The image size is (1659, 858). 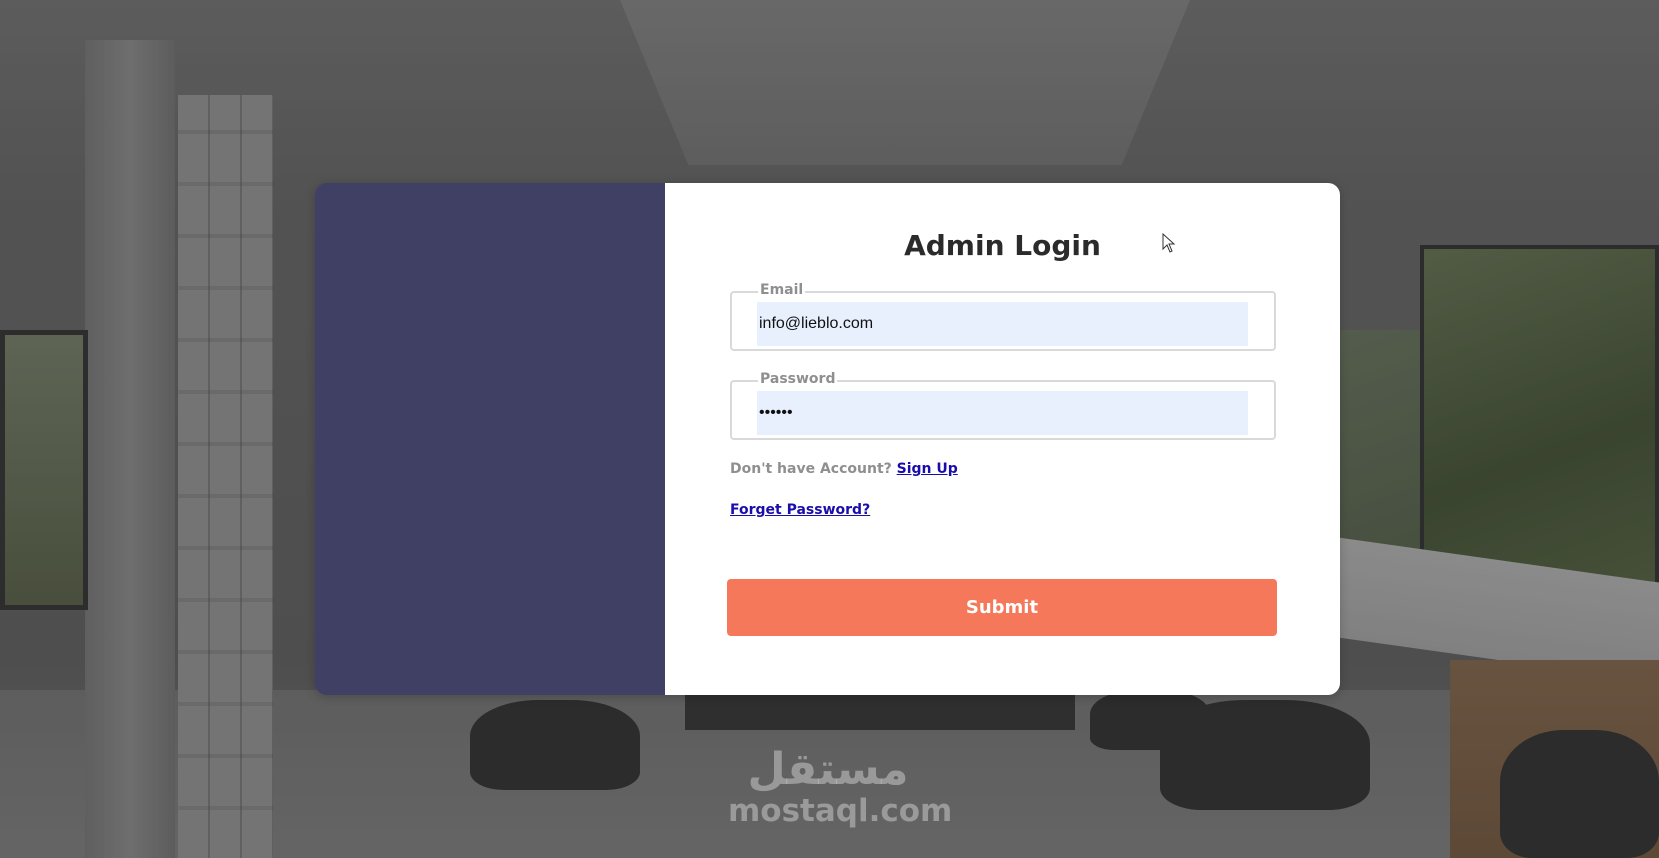 I want to click on signup-prompt: Don't have Account? Sign Up, so click(x=844, y=469).